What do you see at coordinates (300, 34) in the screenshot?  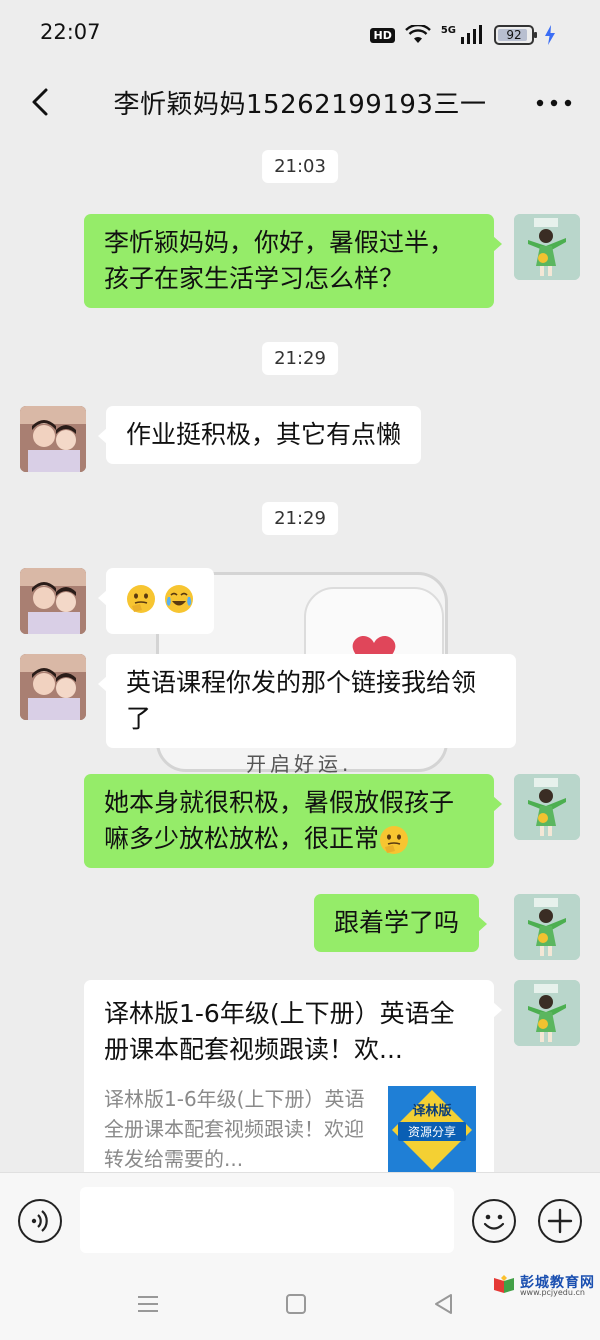 I see `status-bar: 22:07 HD 5G 92` at bounding box center [300, 34].